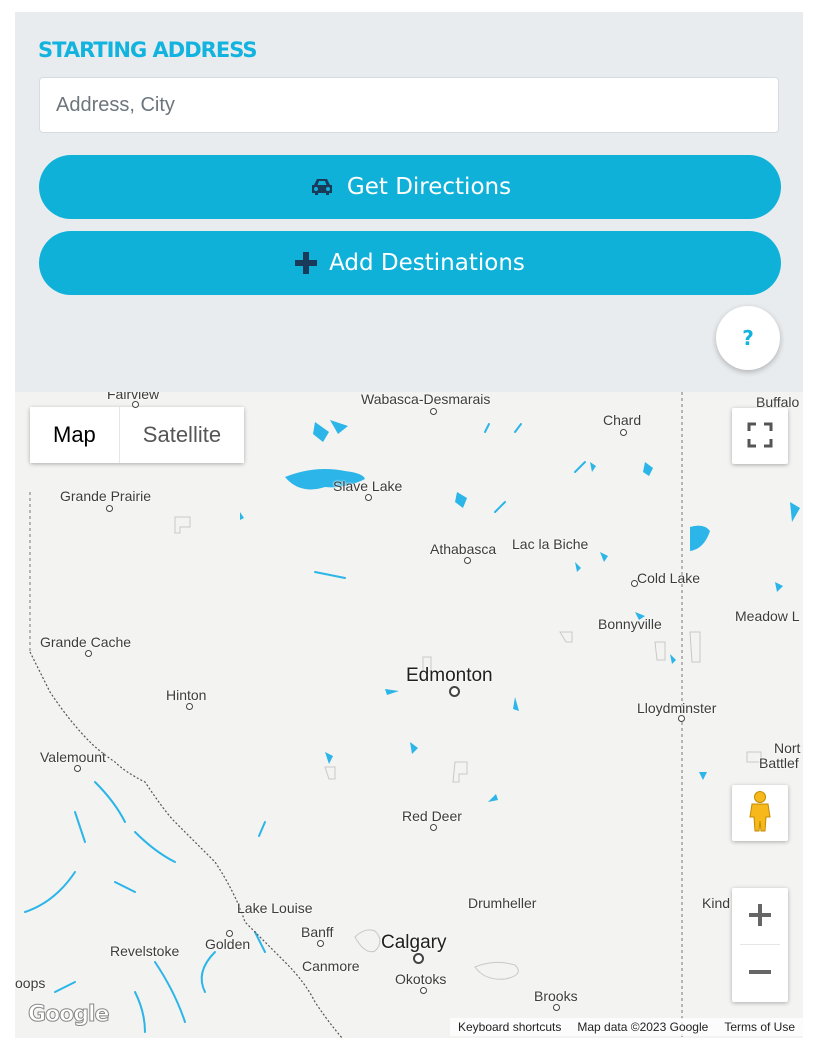 The image size is (823, 1043). I want to click on place-label: Edmonton, so click(449, 675).